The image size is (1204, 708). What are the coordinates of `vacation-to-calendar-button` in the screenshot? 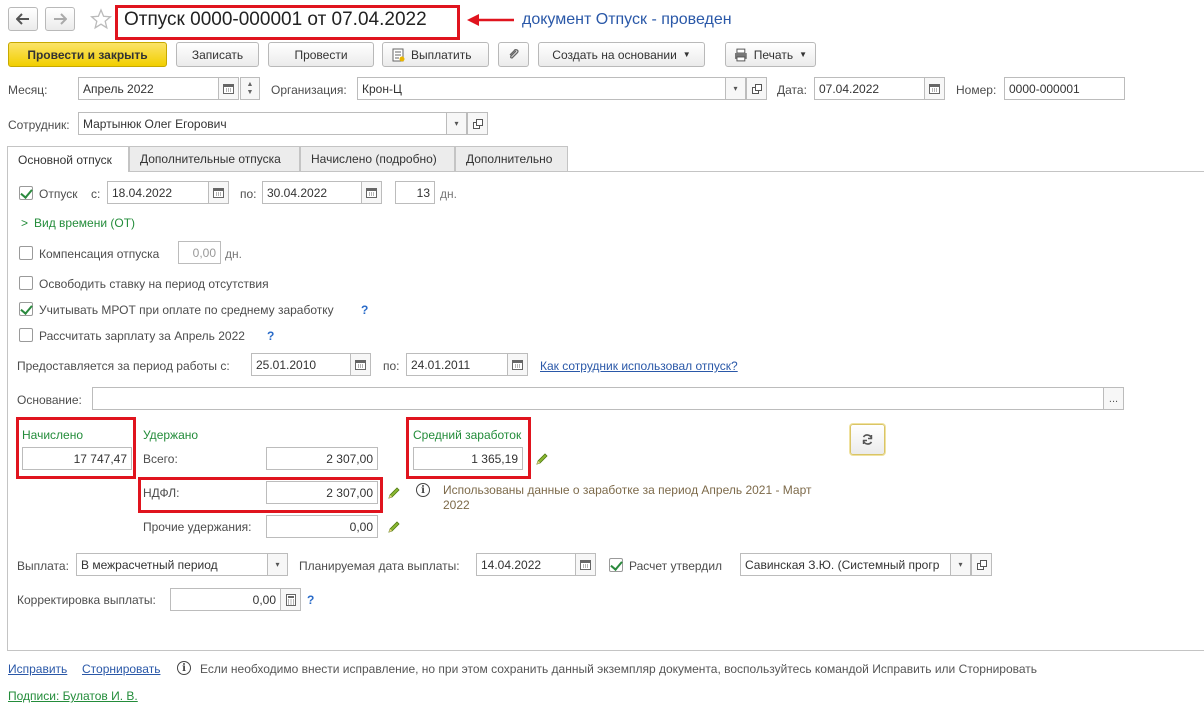 It's located at (371, 192).